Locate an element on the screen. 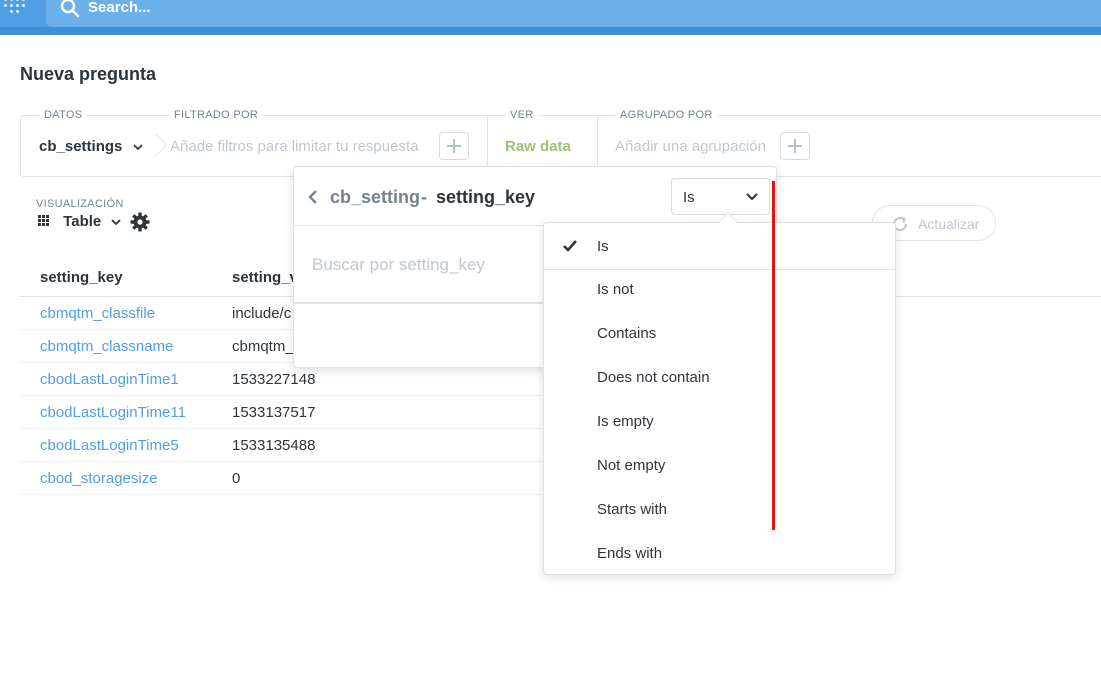 The width and height of the screenshot is (1101, 685). operator-value: Is is located at coordinates (689, 197).